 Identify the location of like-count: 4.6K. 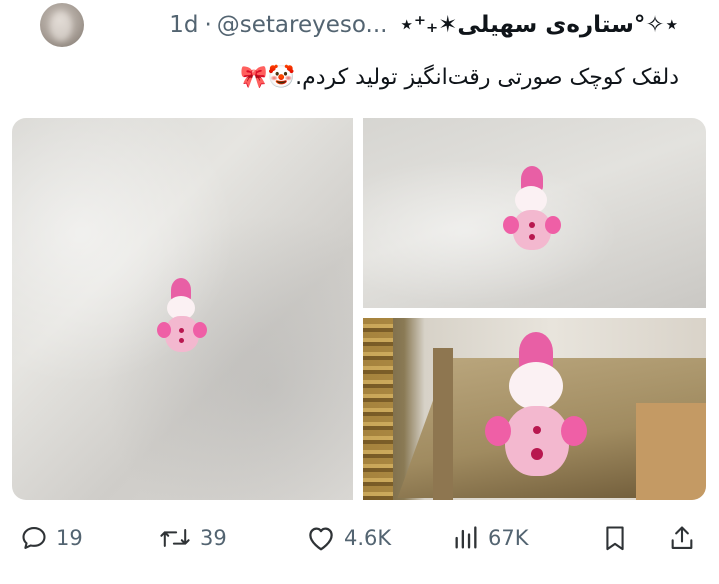
(368, 538).